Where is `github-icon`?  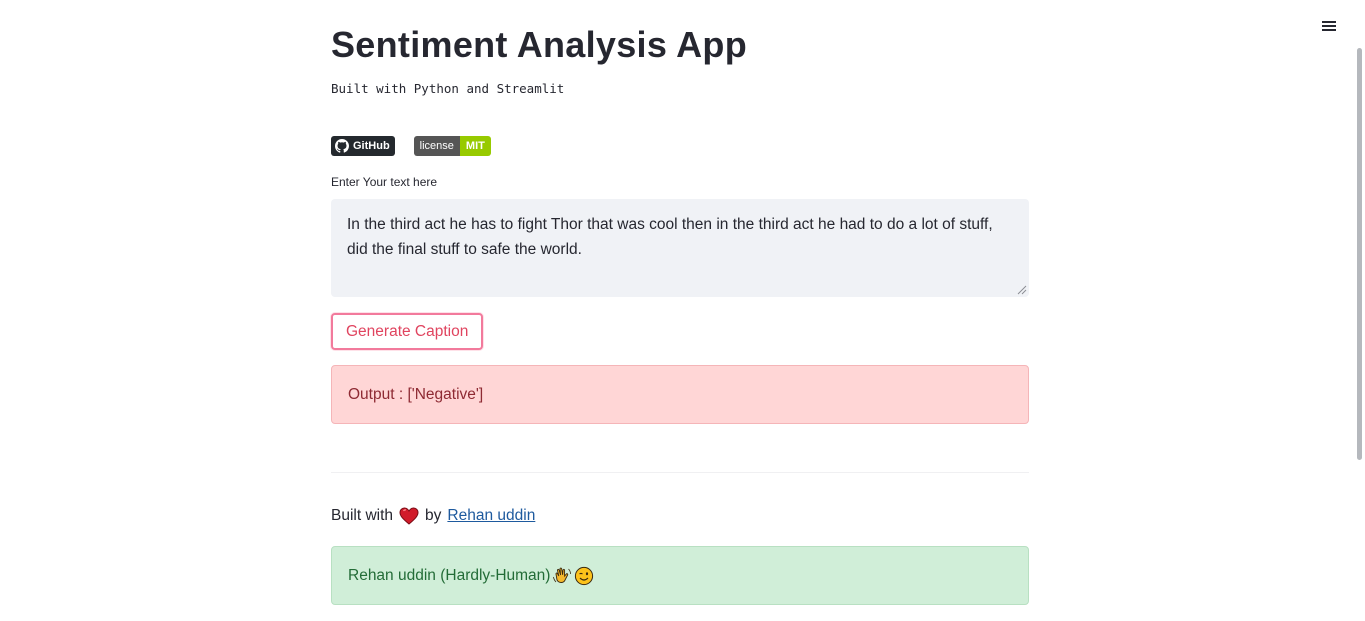 github-icon is located at coordinates (342, 146).